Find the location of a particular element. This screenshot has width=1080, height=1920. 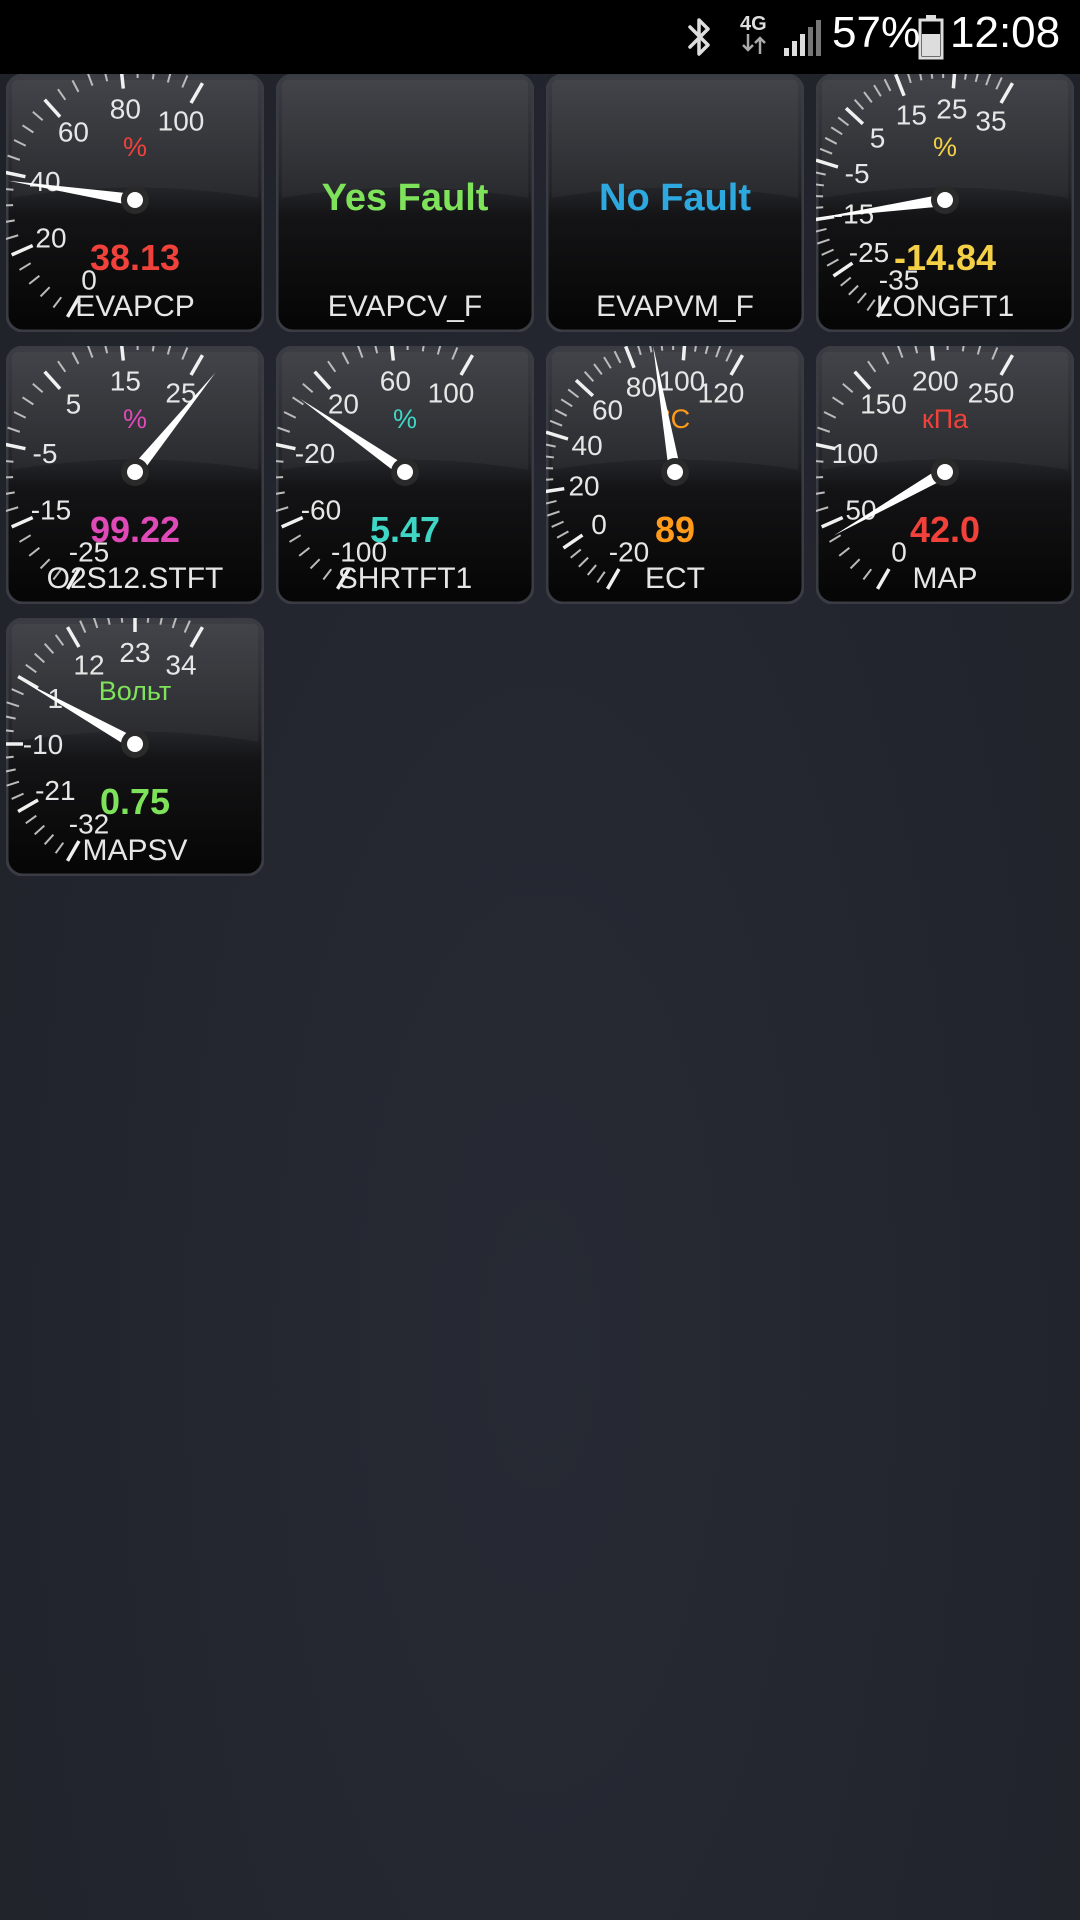

gauge-tick-label: 200 is located at coordinates (935, 381).